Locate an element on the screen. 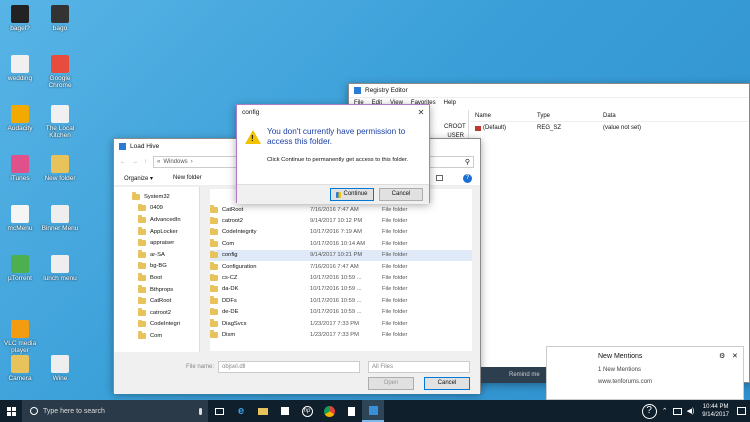 This screenshot has height=422, width=750. tree-item: Com is located at coordinates (156, 336).